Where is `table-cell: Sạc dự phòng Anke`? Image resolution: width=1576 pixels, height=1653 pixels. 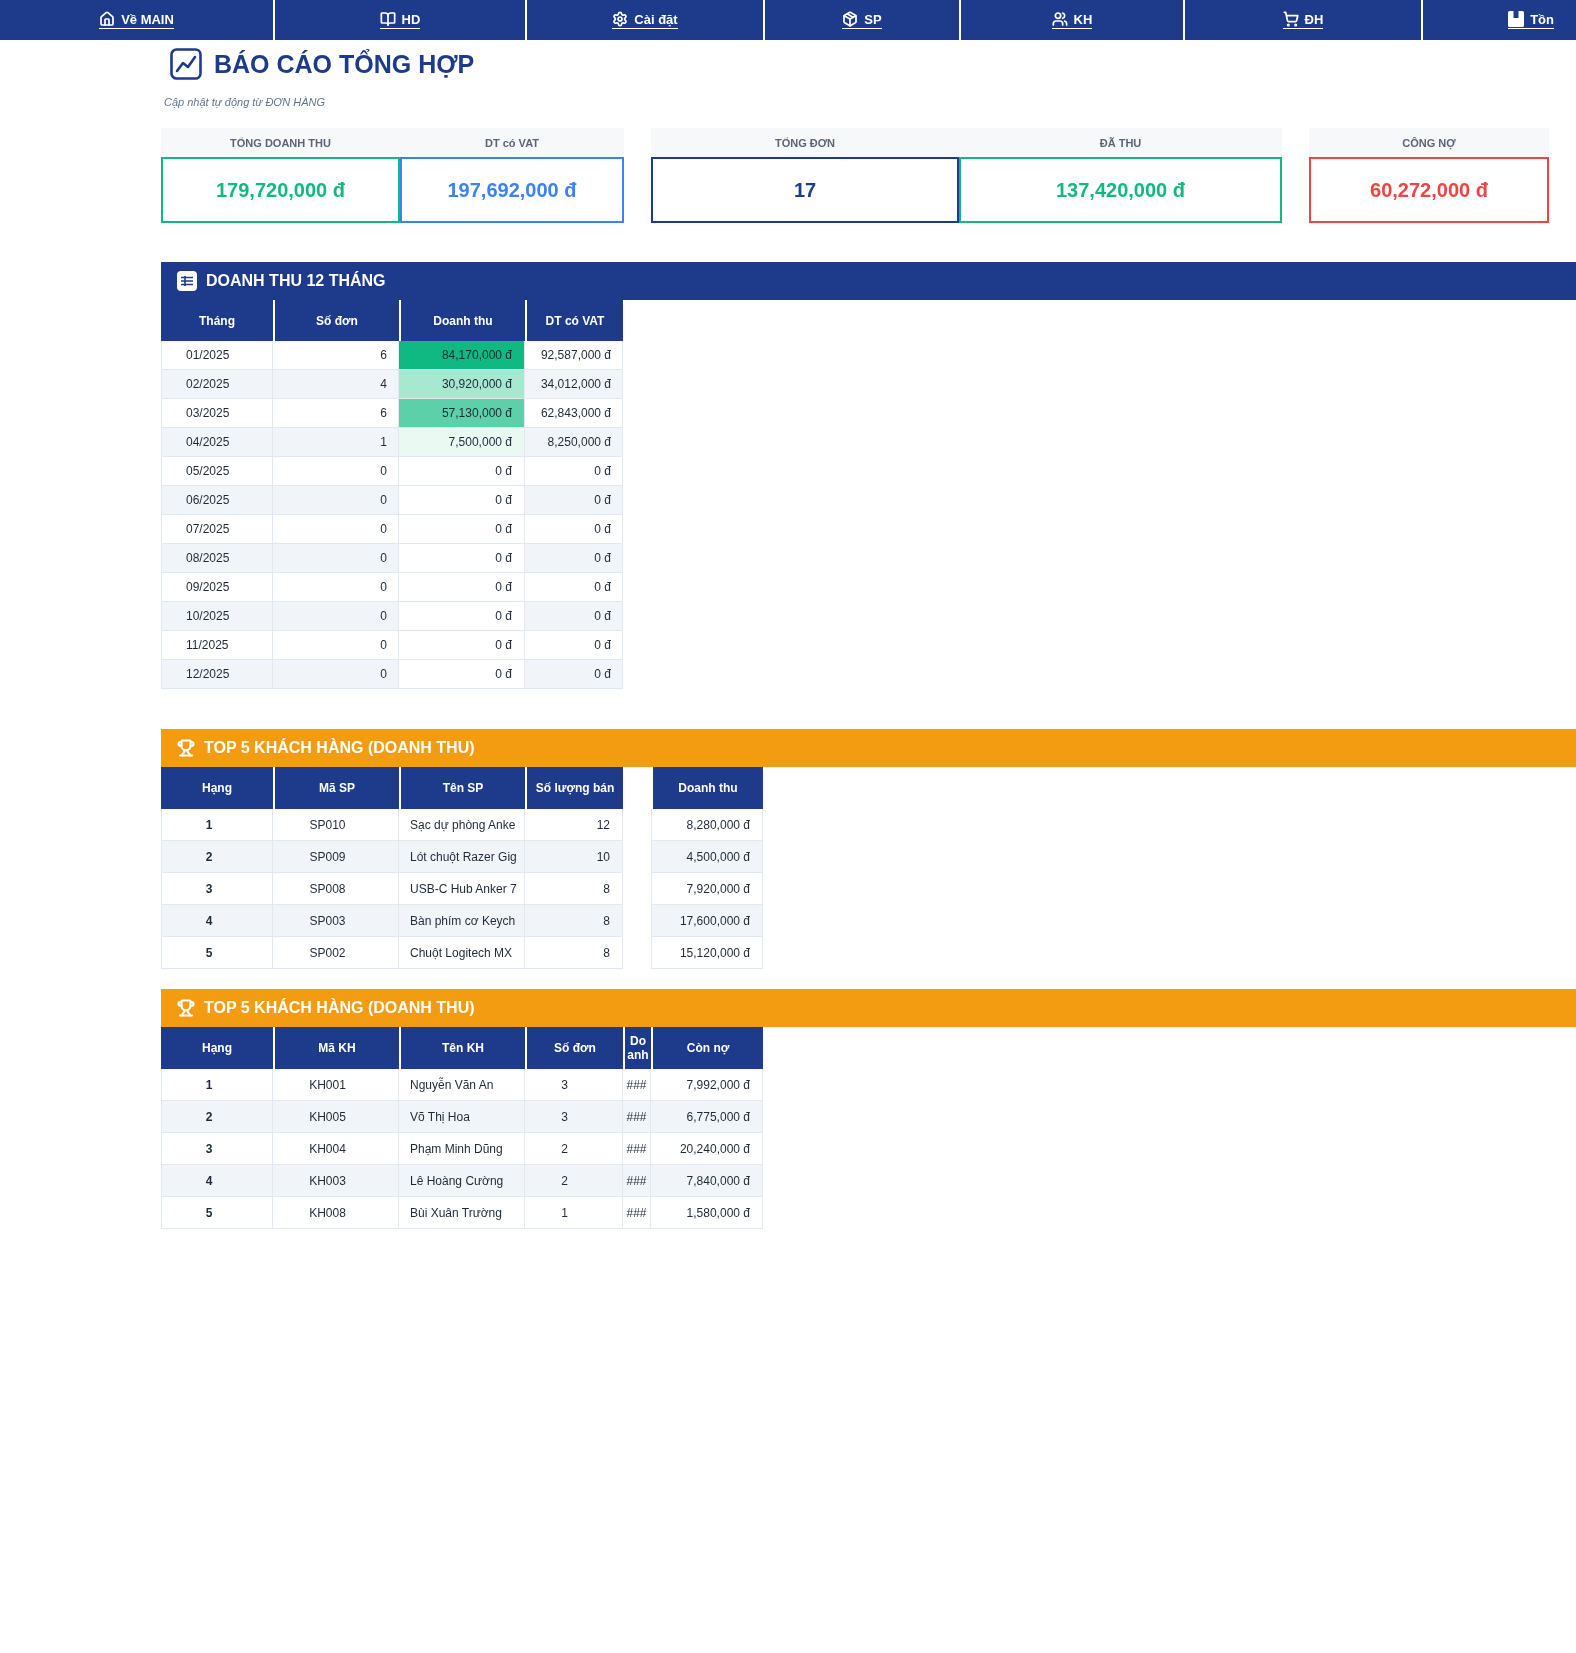
table-cell: Sạc dự phòng Anke is located at coordinates (462, 825).